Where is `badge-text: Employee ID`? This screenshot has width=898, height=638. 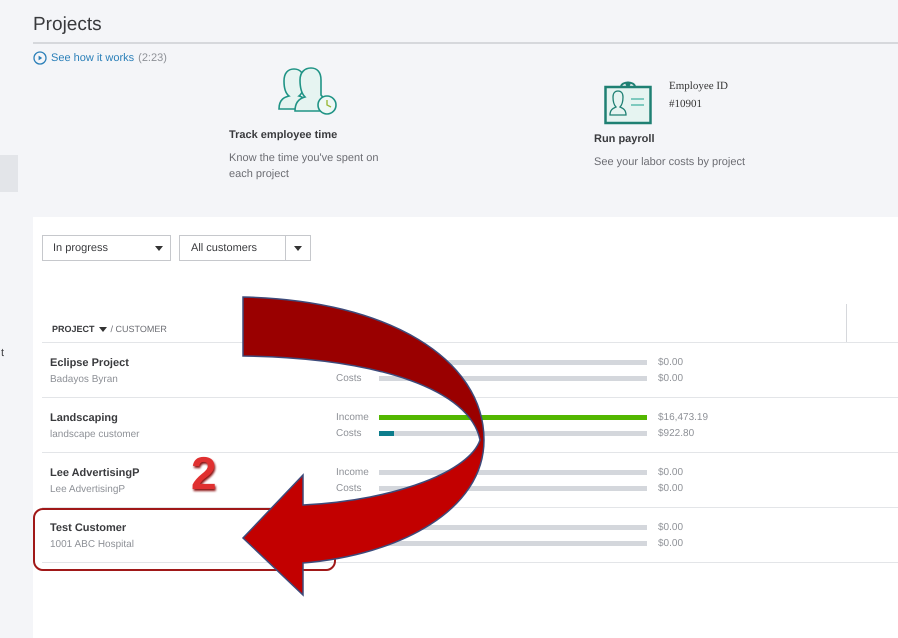
badge-text: Employee ID is located at coordinates (698, 86).